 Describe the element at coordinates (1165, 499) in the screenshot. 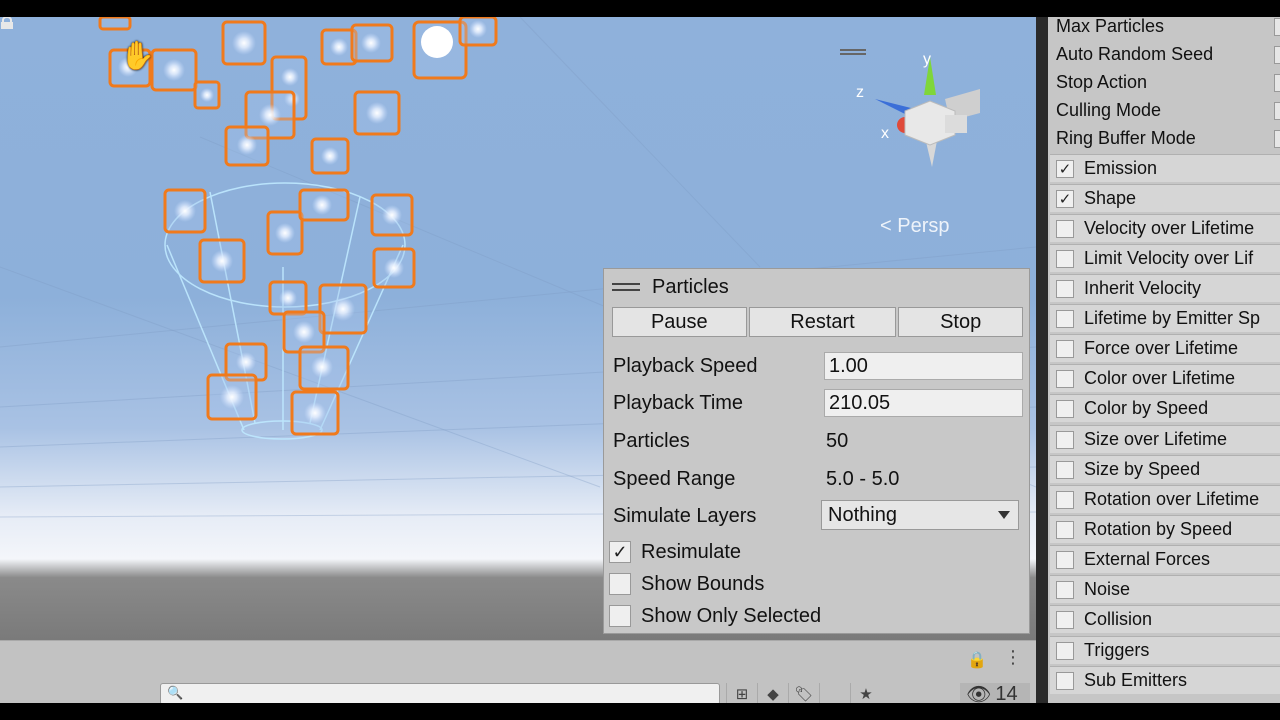

I see `module-rotation-over-lifetime: Rotation over Lifetime` at that location.